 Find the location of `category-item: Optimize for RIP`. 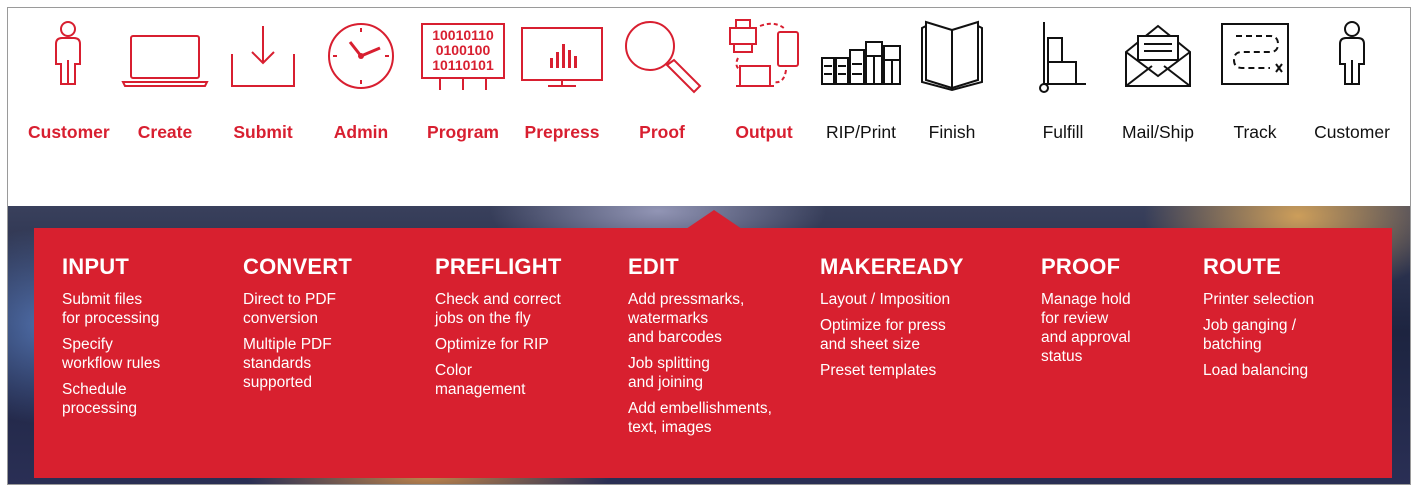

category-item: Optimize for RIP is located at coordinates (492, 344).